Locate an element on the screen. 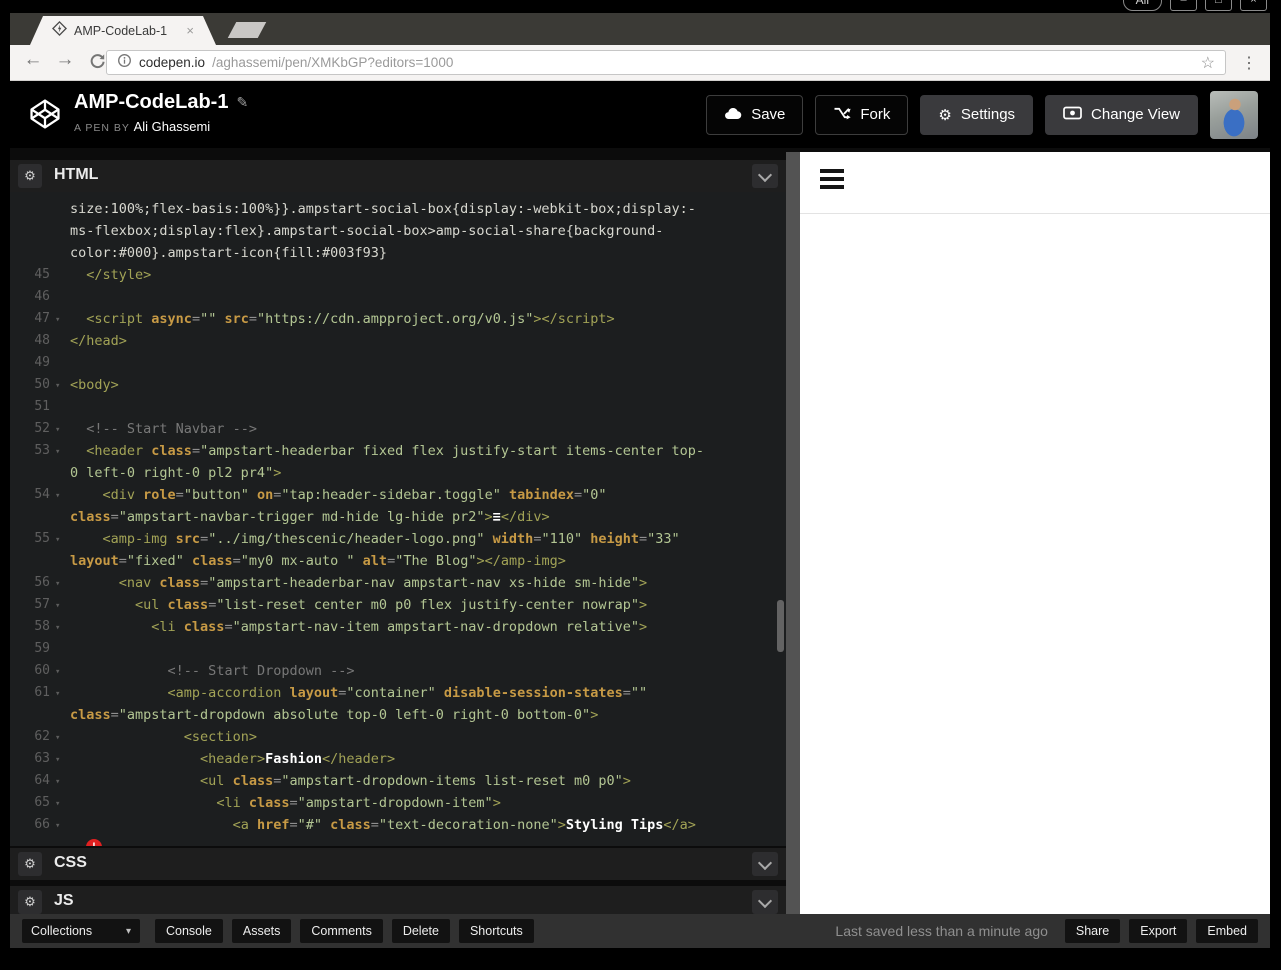 The height and width of the screenshot is (970, 1281). html-panel-header: ⚙ HTML is located at coordinates (398, 176).